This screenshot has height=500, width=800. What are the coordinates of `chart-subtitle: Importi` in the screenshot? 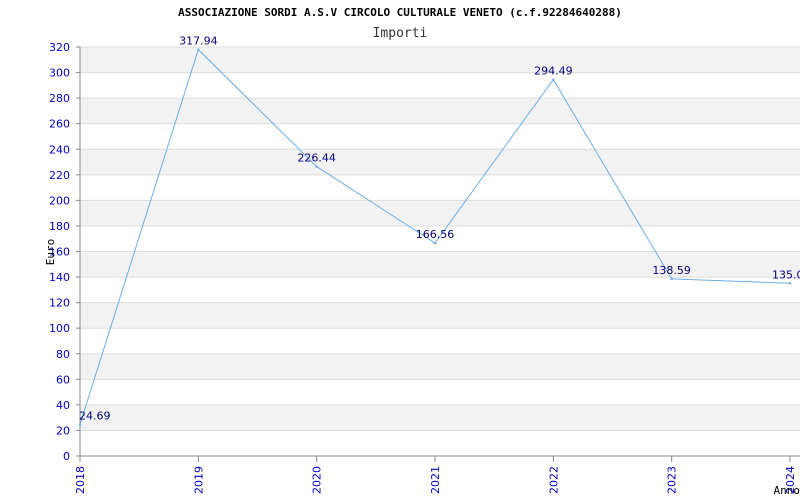 It's located at (400, 33).